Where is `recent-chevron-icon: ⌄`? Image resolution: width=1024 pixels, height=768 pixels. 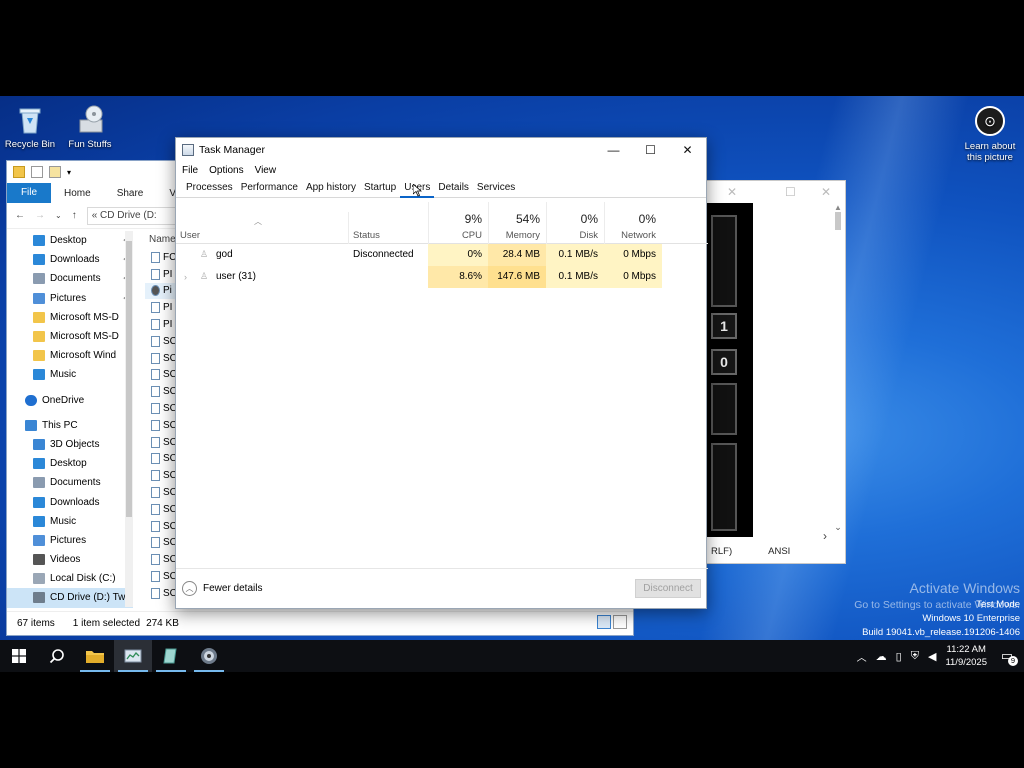 recent-chevron-icon: ⌄ is located at coordinates (58, 215).